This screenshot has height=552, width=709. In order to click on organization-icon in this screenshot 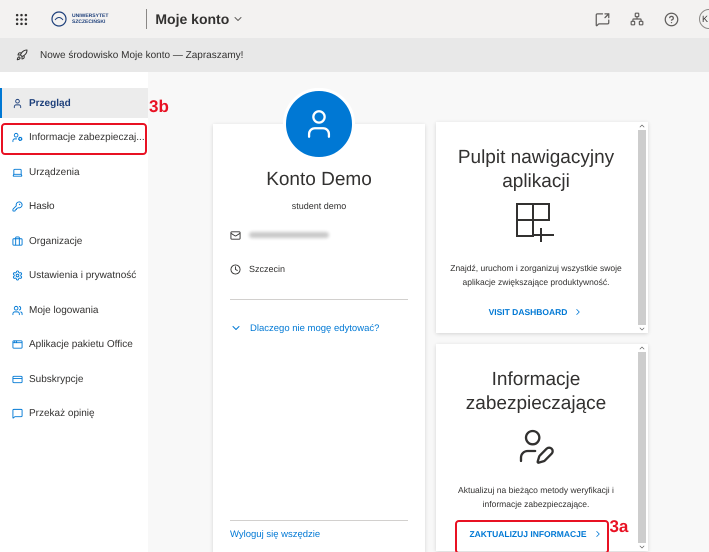, I will do `click(637, 19)`.